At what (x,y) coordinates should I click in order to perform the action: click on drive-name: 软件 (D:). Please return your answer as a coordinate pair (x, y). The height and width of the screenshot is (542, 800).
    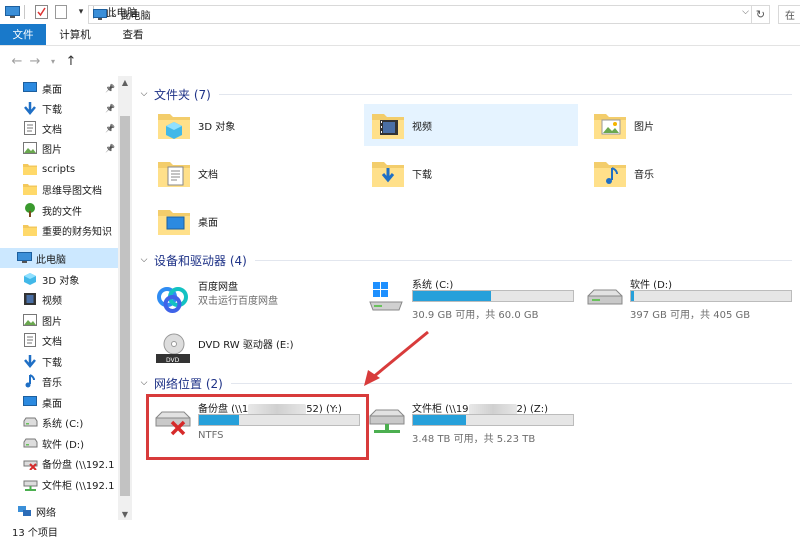
    Looking at the image, I should click on (651, 285).